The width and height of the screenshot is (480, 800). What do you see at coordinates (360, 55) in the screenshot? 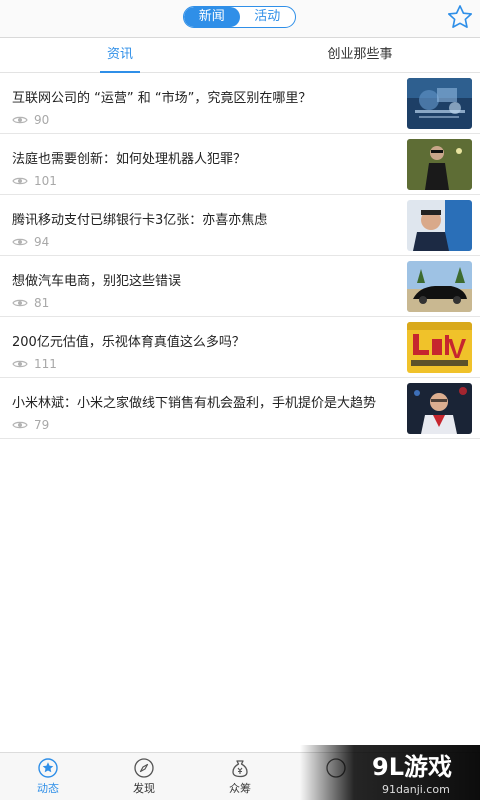
I see `tab-startup-stories: 创业那些事` at bounding box center [360, 55].